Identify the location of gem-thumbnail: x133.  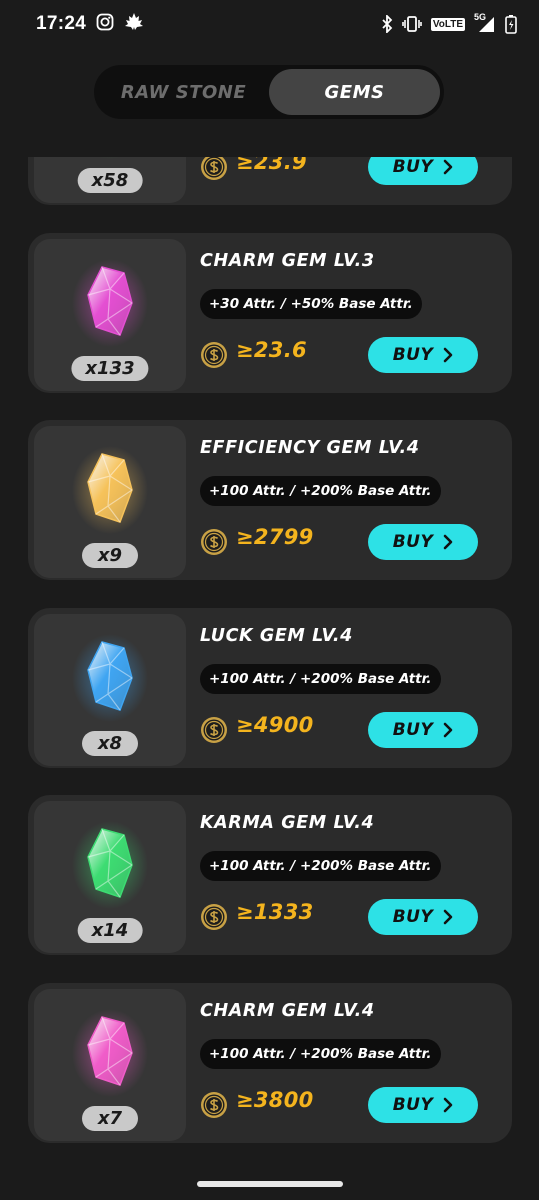
(110, 314).